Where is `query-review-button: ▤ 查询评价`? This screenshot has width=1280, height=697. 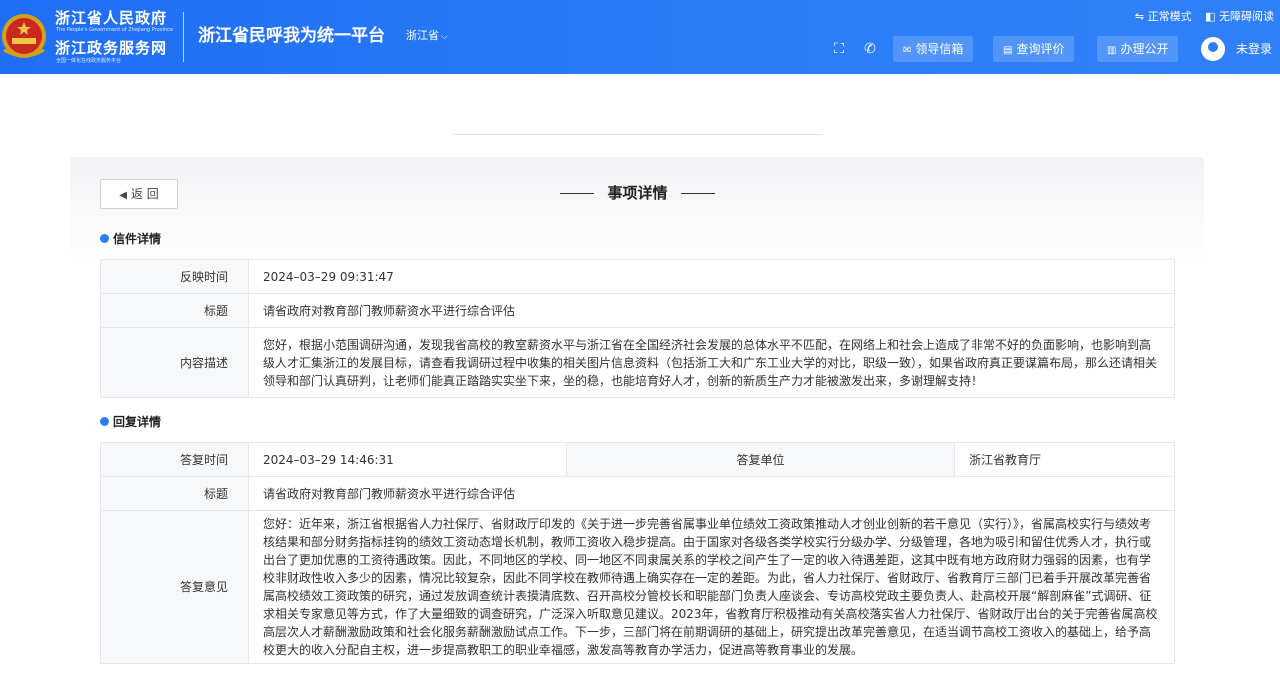
query-review-button: ▤ 查询评价 is located at coordinates (1034, 49).